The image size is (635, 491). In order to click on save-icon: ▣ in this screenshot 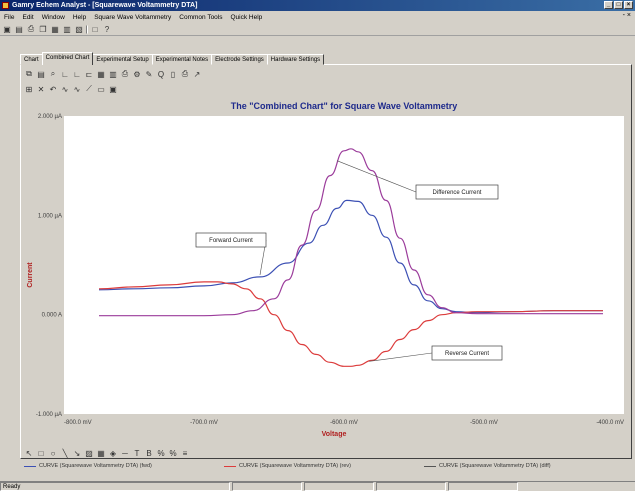, I will do `click(7, 29)`.